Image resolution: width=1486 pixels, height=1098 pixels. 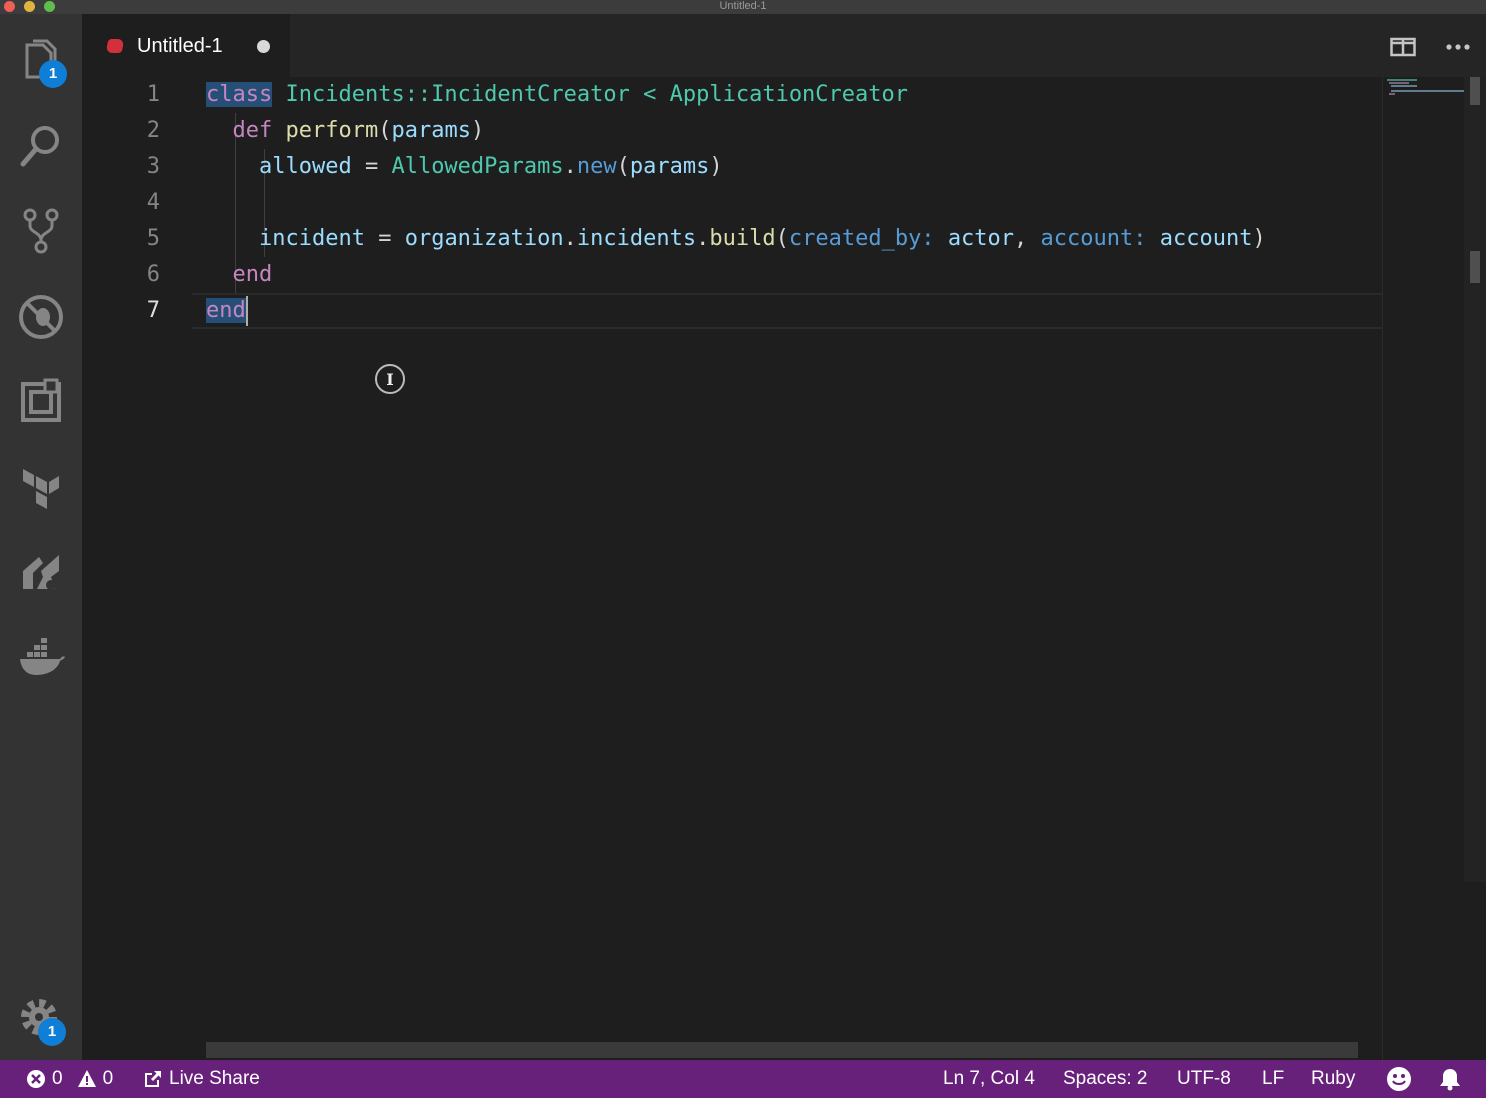 I want to click on code-line: allowed = AllowedParams.new(params), so click(x=464, y=167).